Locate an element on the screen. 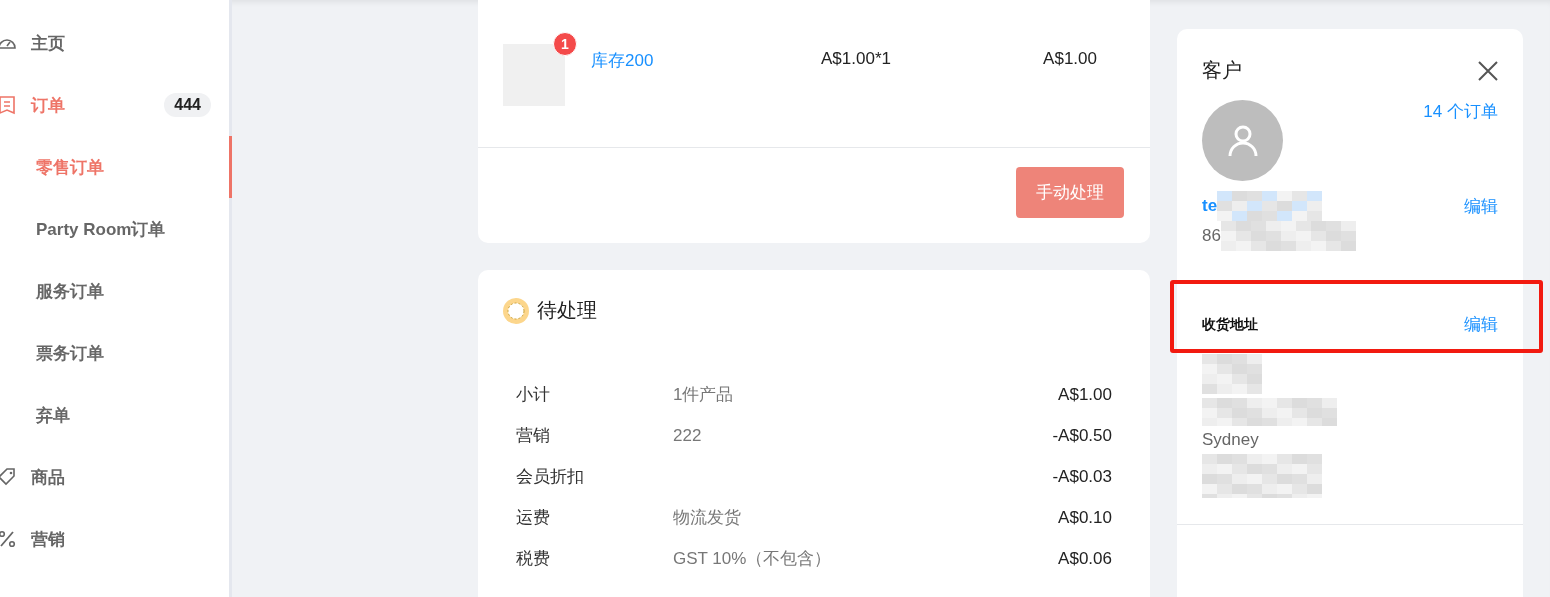 This screenshot has width=1550, height=597. summary-detail: 1件产品 is located at coordinates (703, 395).